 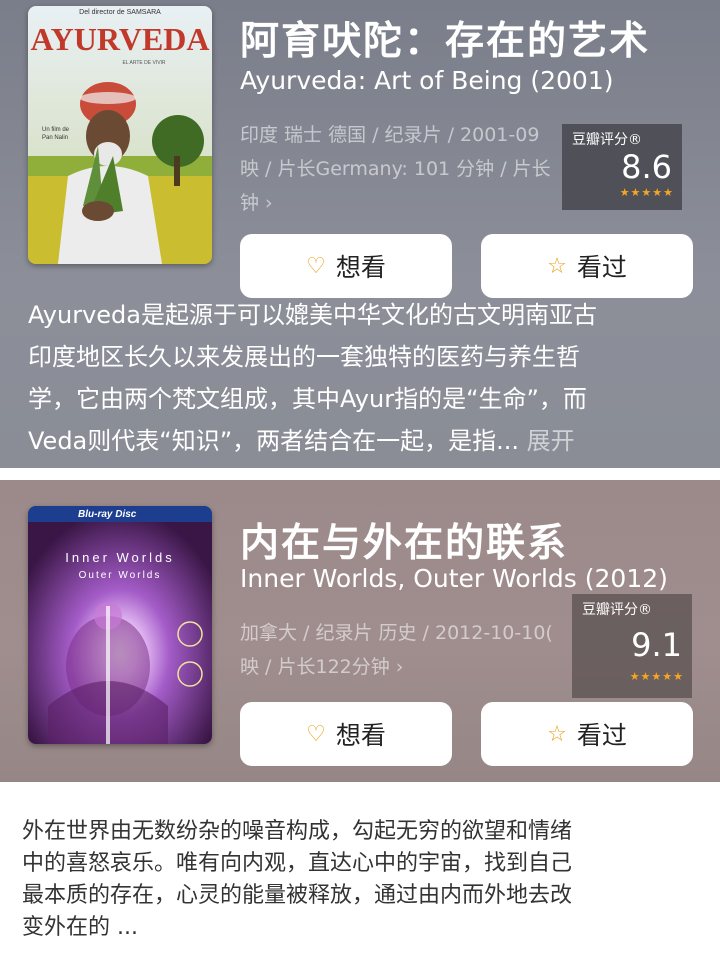 I want to click on description-line: 外在世界由无数纷杂的噪音构成，勾起无穷的欲望和情绪, so click(x=297, y=831).